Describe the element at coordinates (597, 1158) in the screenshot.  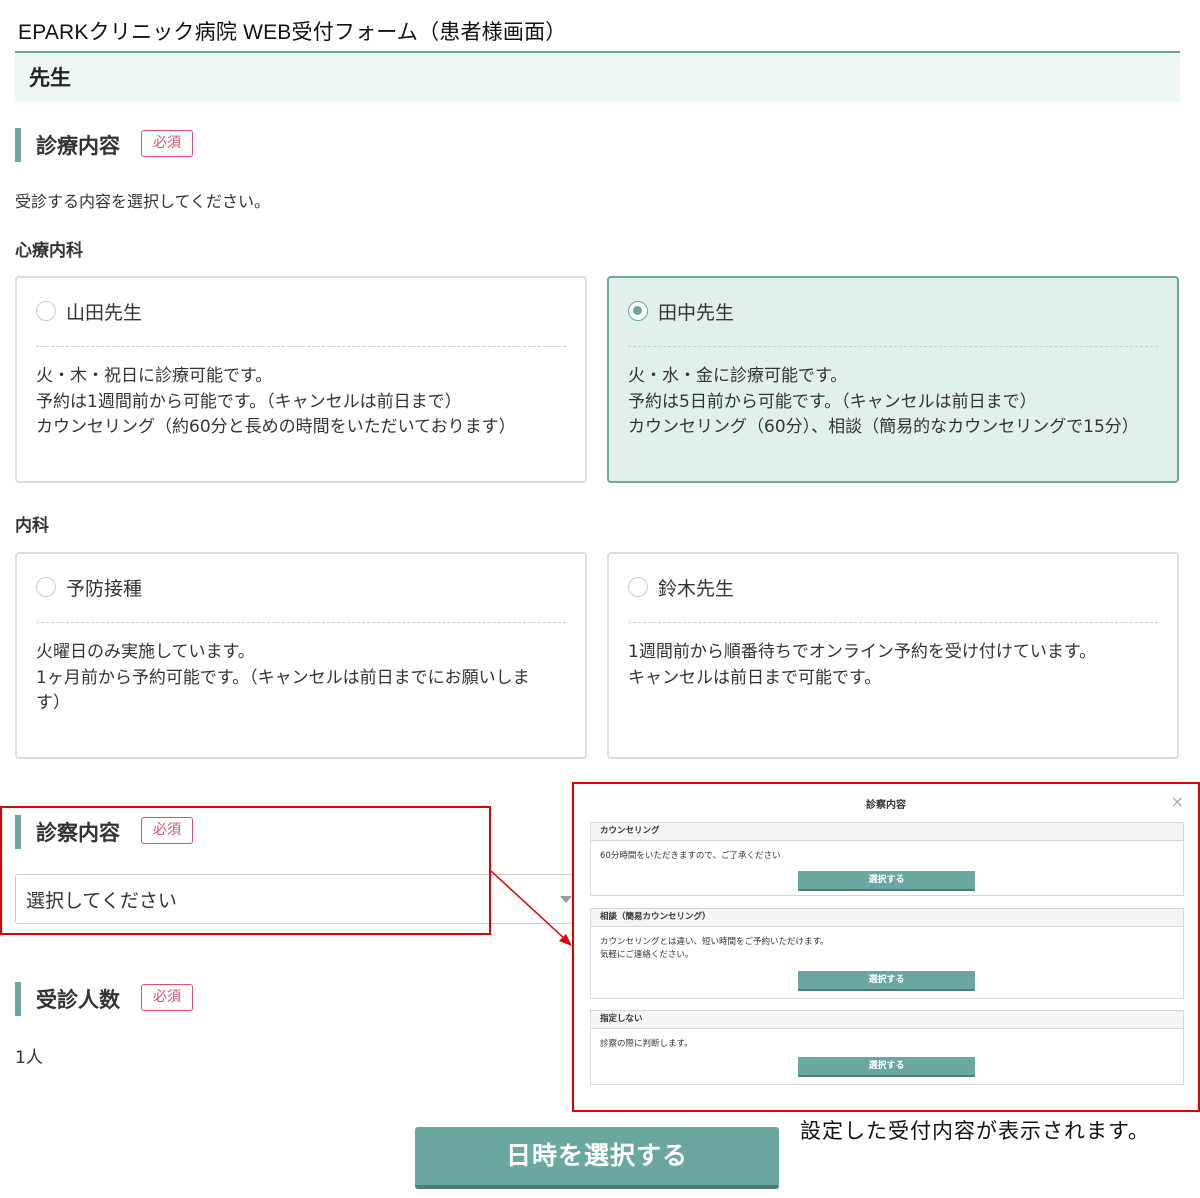
I see `select-datetime-button: 日時を選択する` at that location.